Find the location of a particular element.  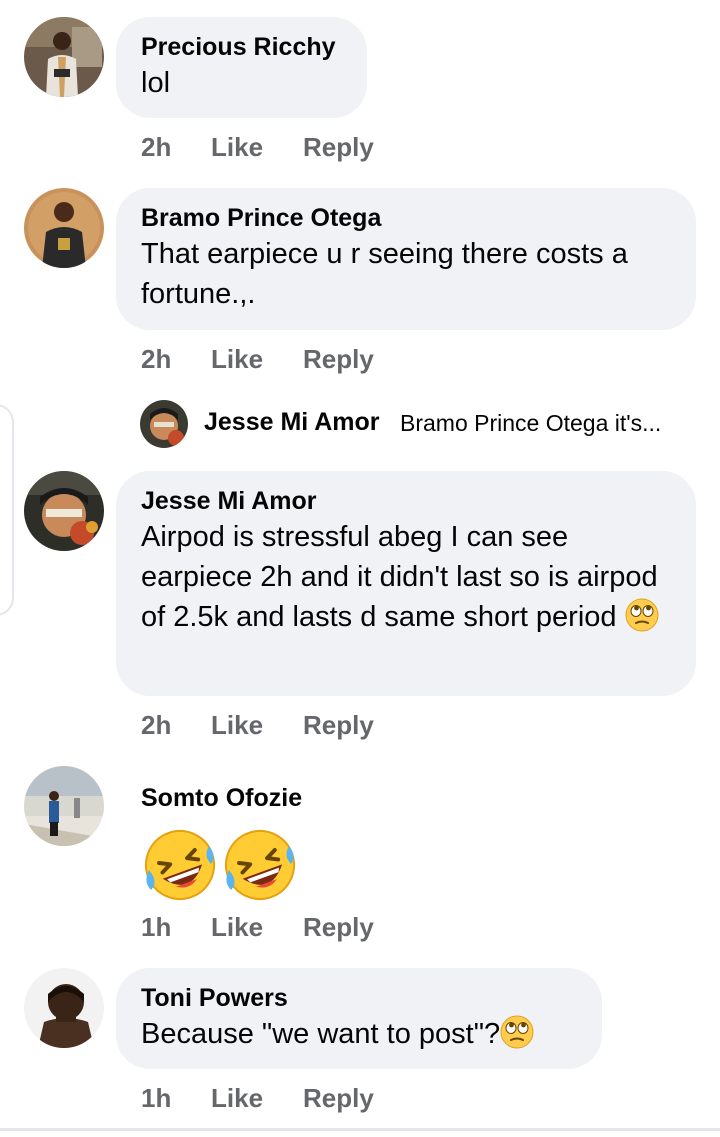

commenter-name: Toni Powers is located at coordinates (358, 998).